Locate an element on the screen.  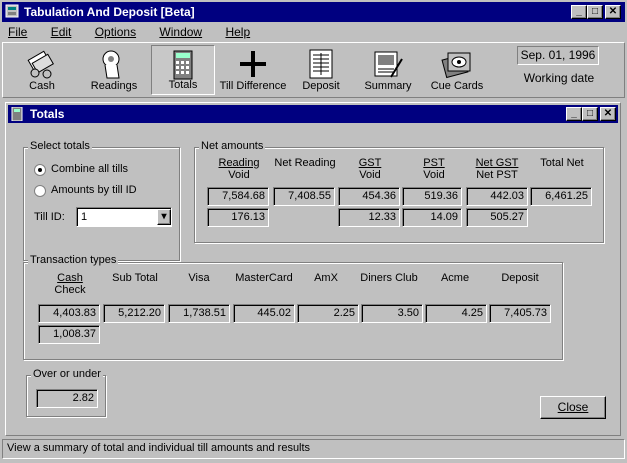
header-gst-void: GST Void is located at coordinates (370, 169).